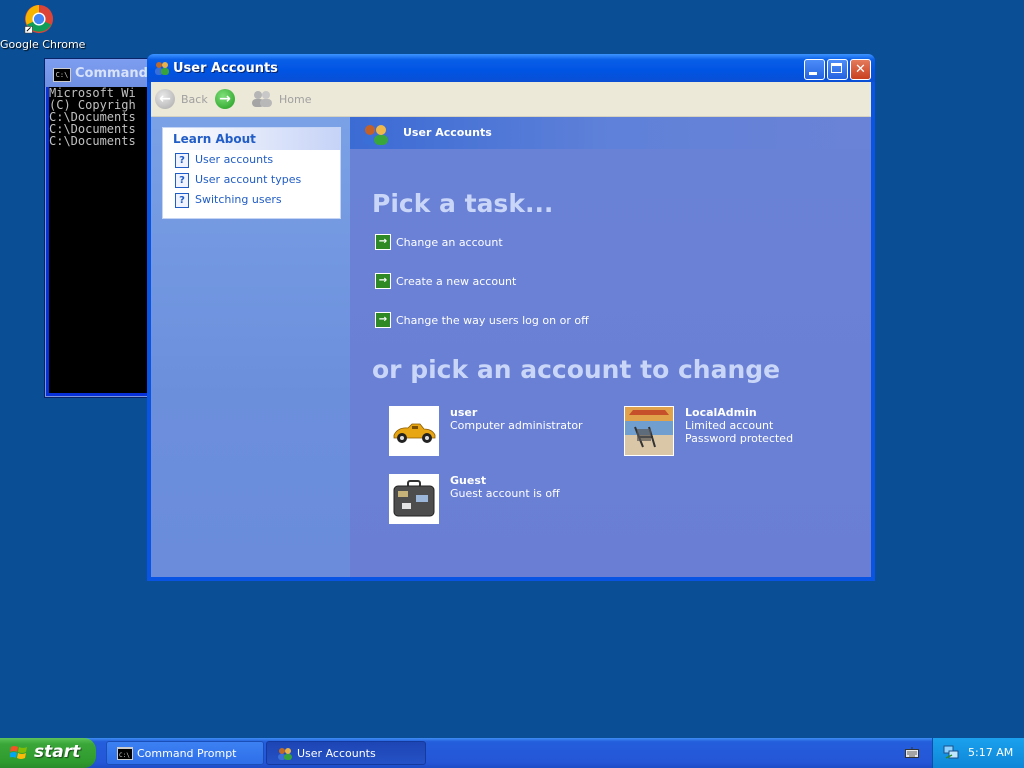 The width and height of the screenshot is (1024, 768). Describe the element at coordinates (449, 242) in the screenshot. I see `task-label: Change an account` at that location.